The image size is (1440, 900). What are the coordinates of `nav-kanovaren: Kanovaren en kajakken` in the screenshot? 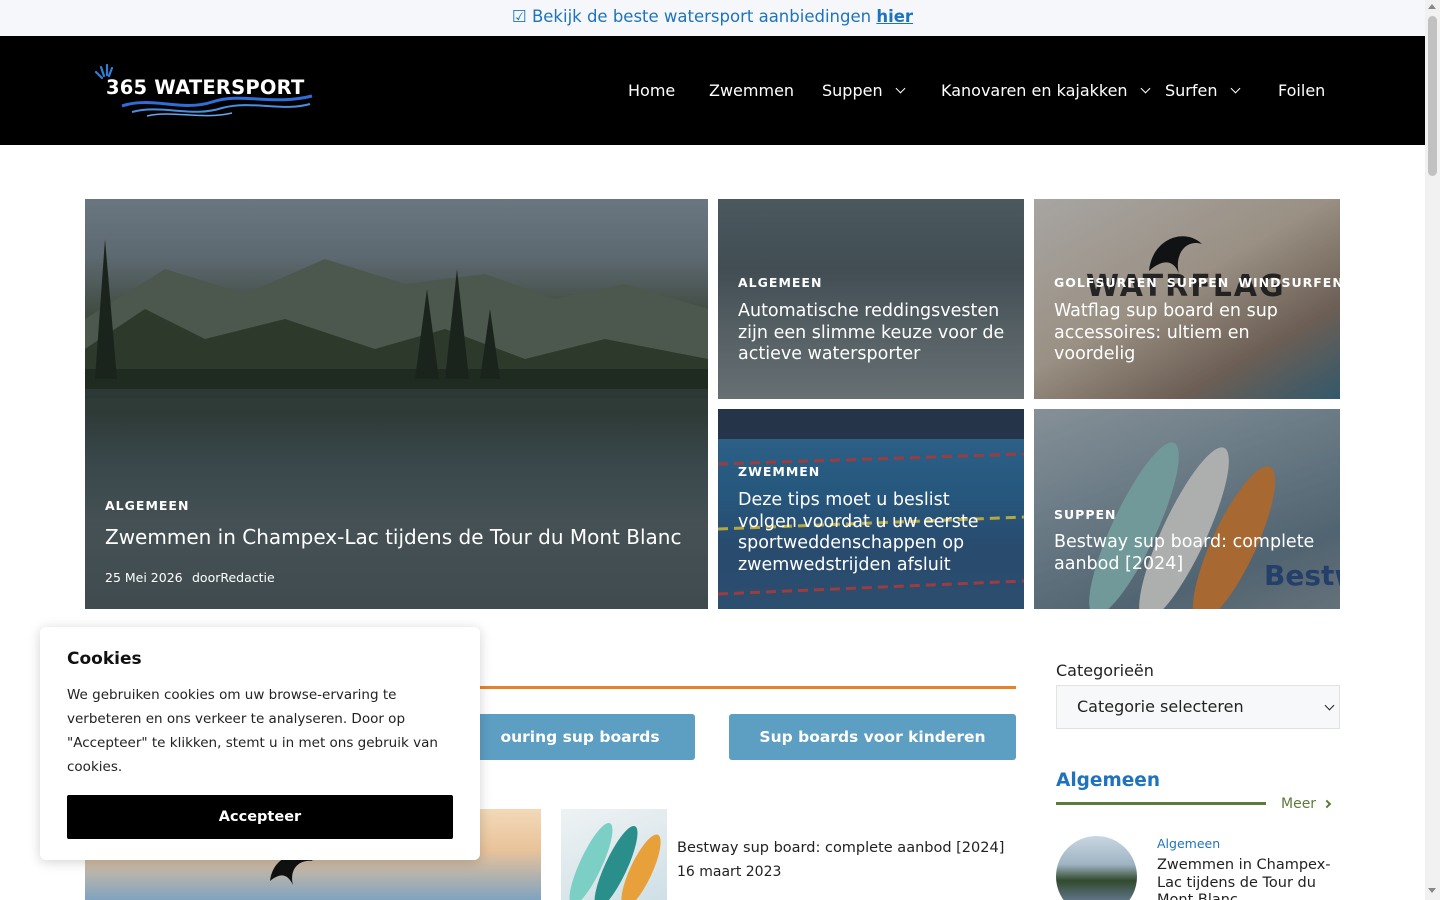 It's located at (1046, 90).